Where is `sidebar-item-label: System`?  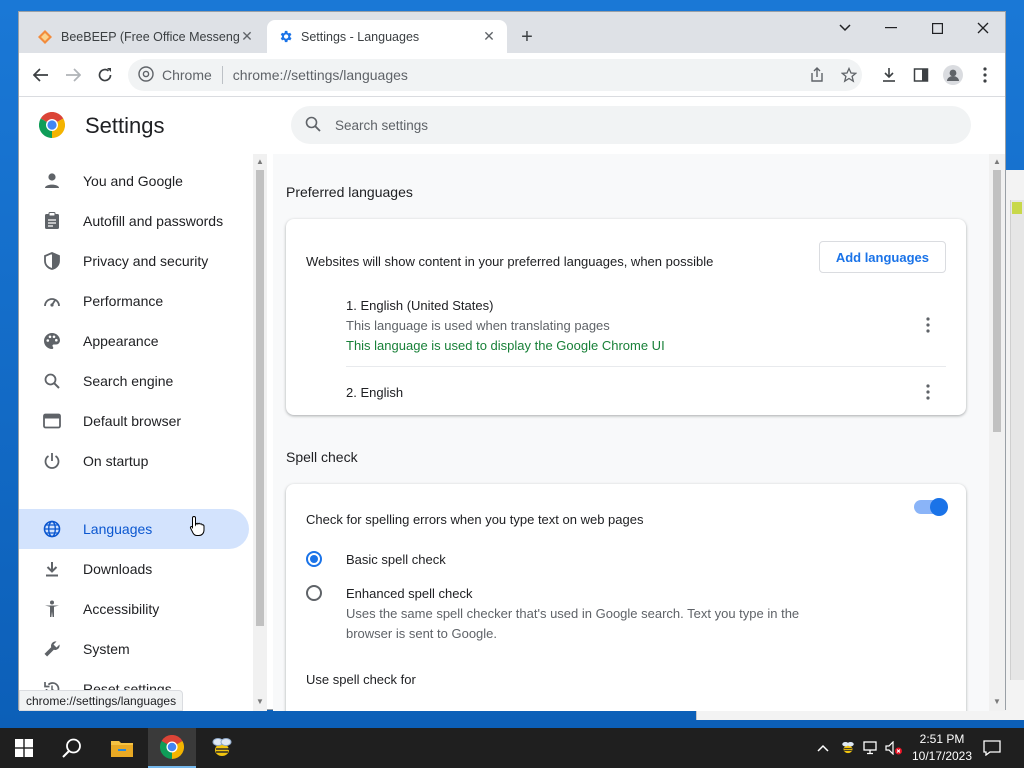
sidebar-item-label: System is located at coordinates (106, 649).